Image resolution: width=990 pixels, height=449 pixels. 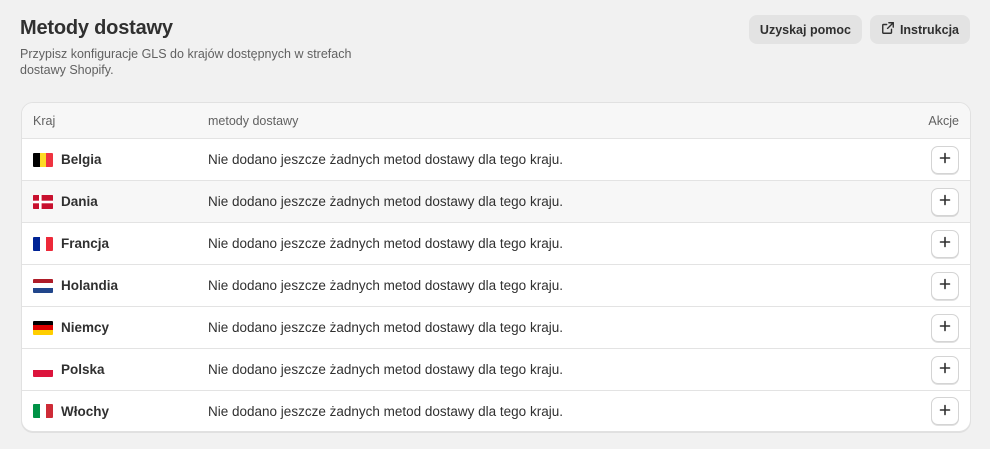 I want to click on country-name: Włochy, so click(x=85, y=411).